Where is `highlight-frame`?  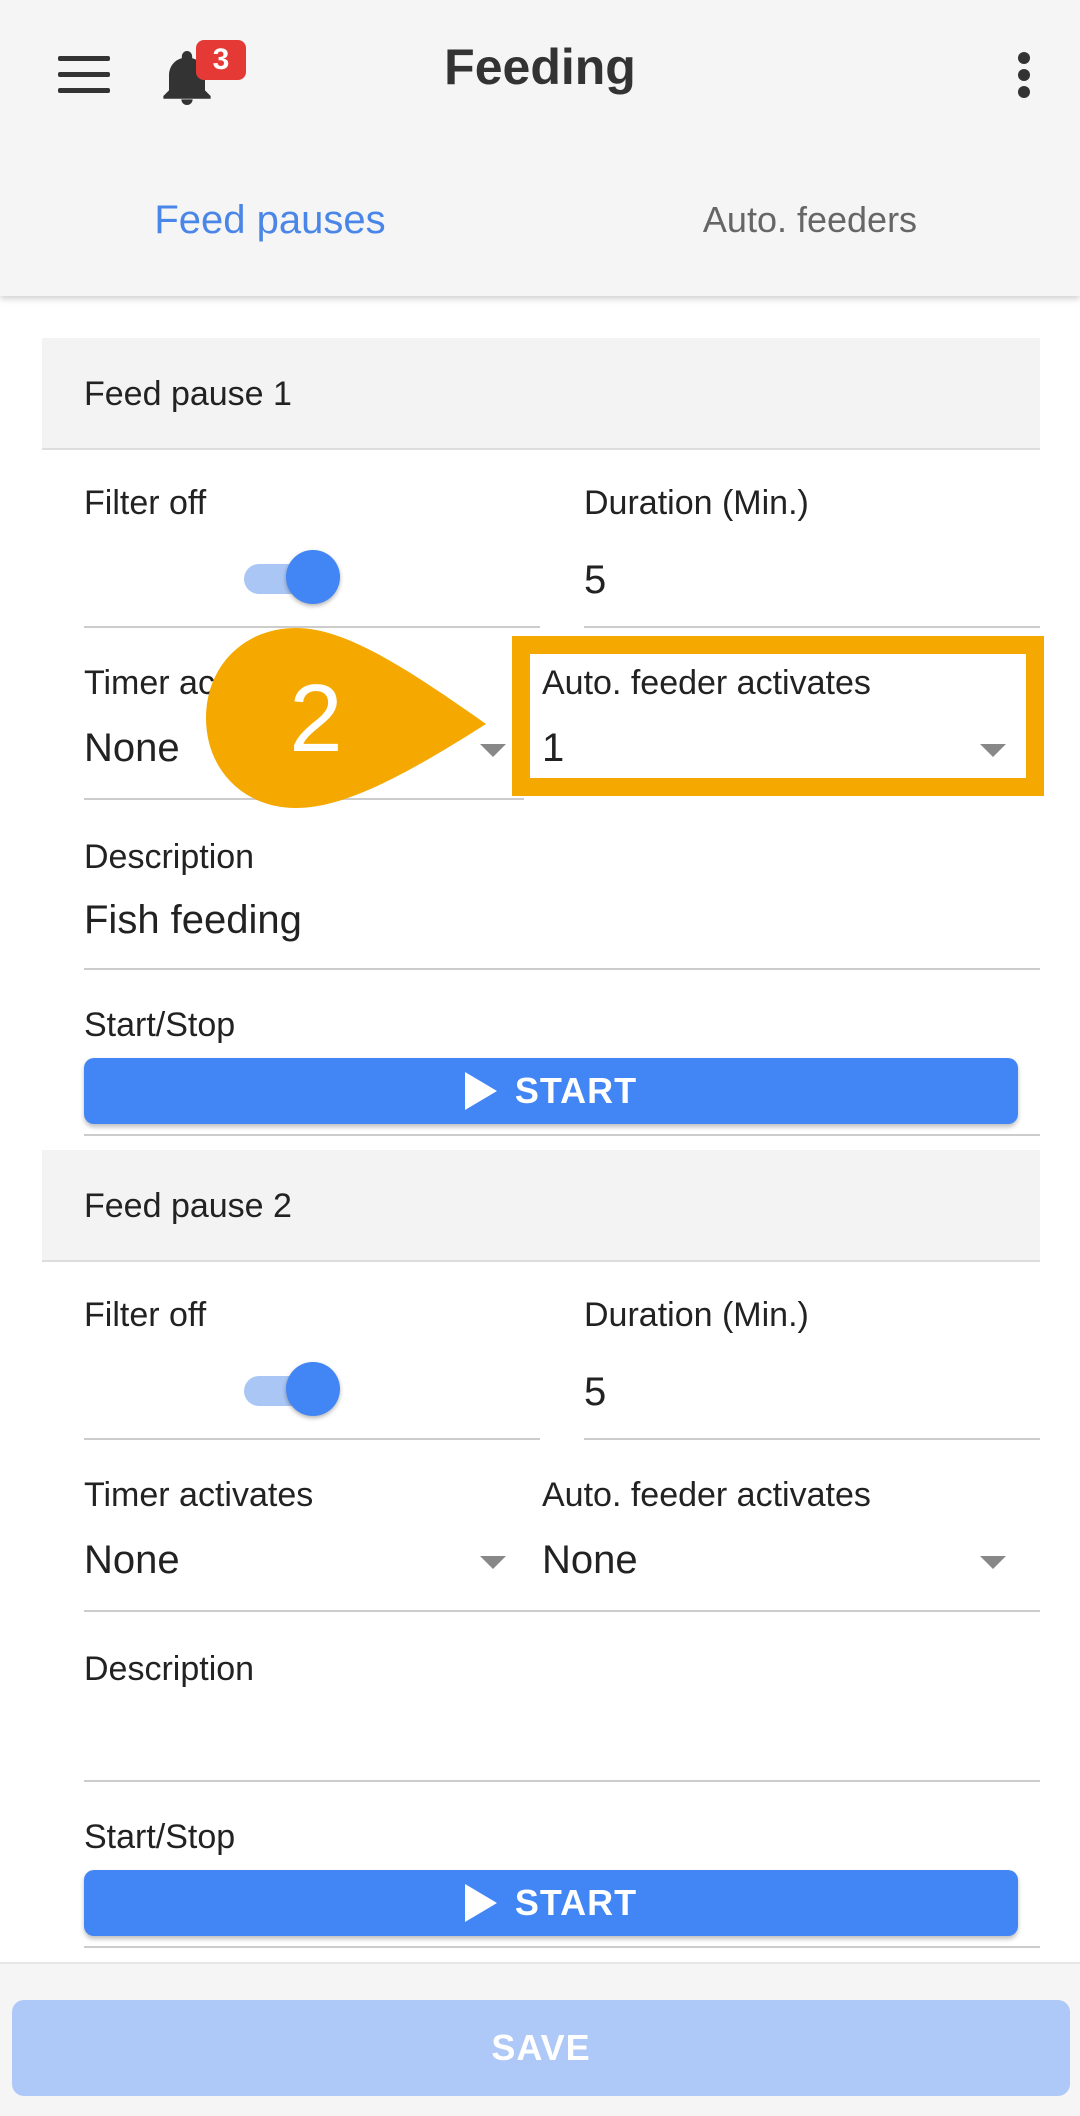 highlight-frame is located at coordinates (778, 716).